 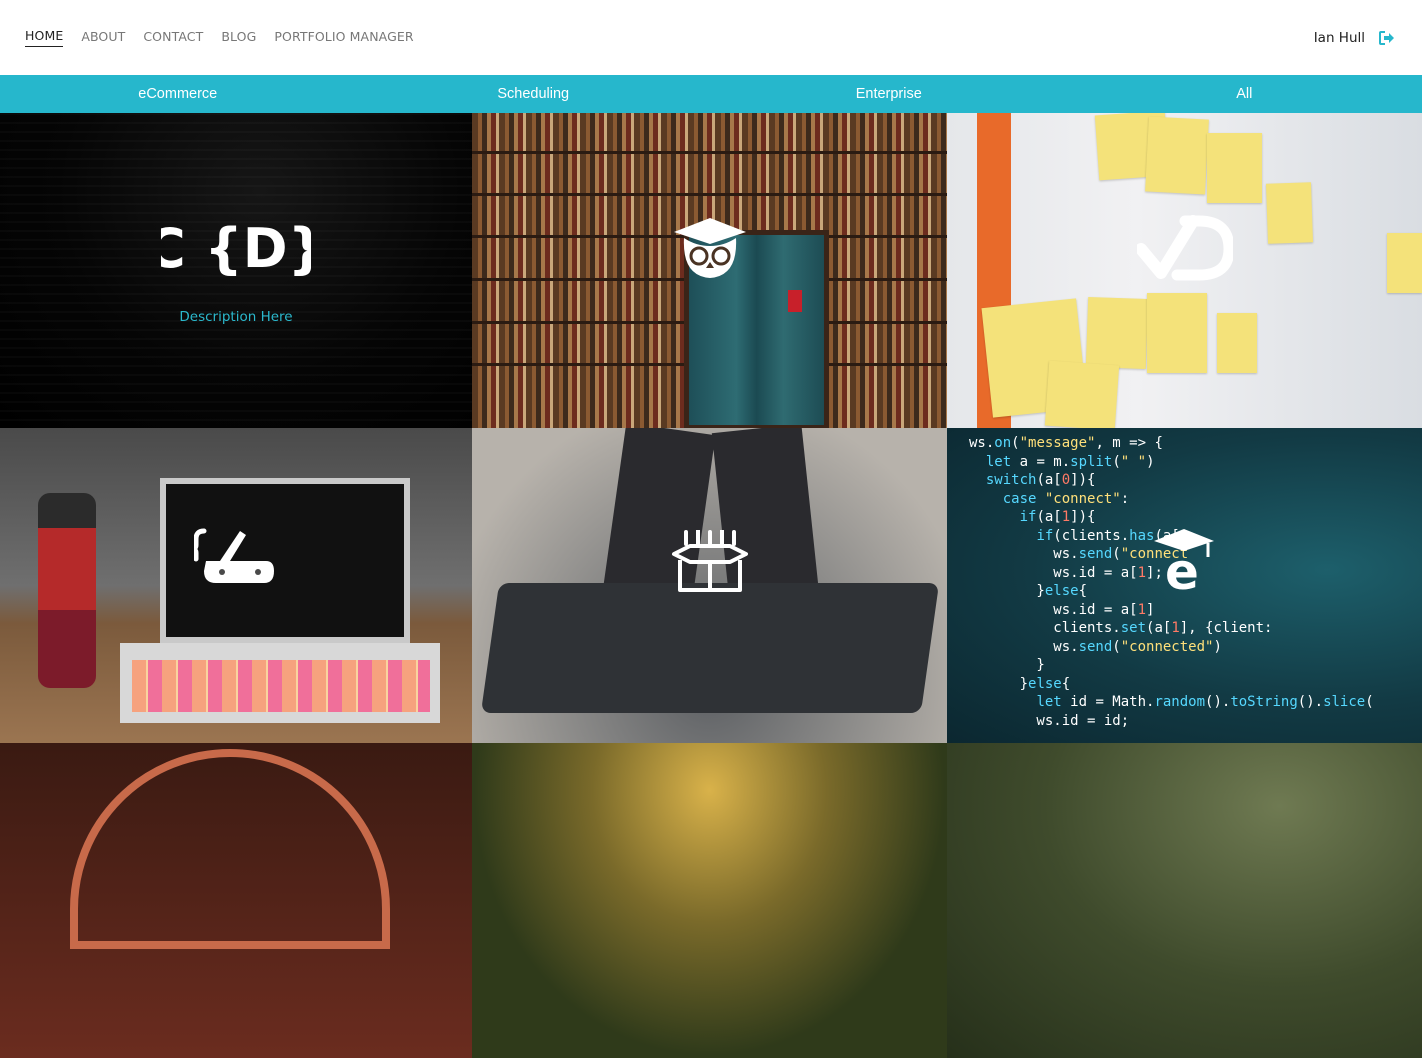 I want to click on tile-content: e, so click(x=1185, y=560).